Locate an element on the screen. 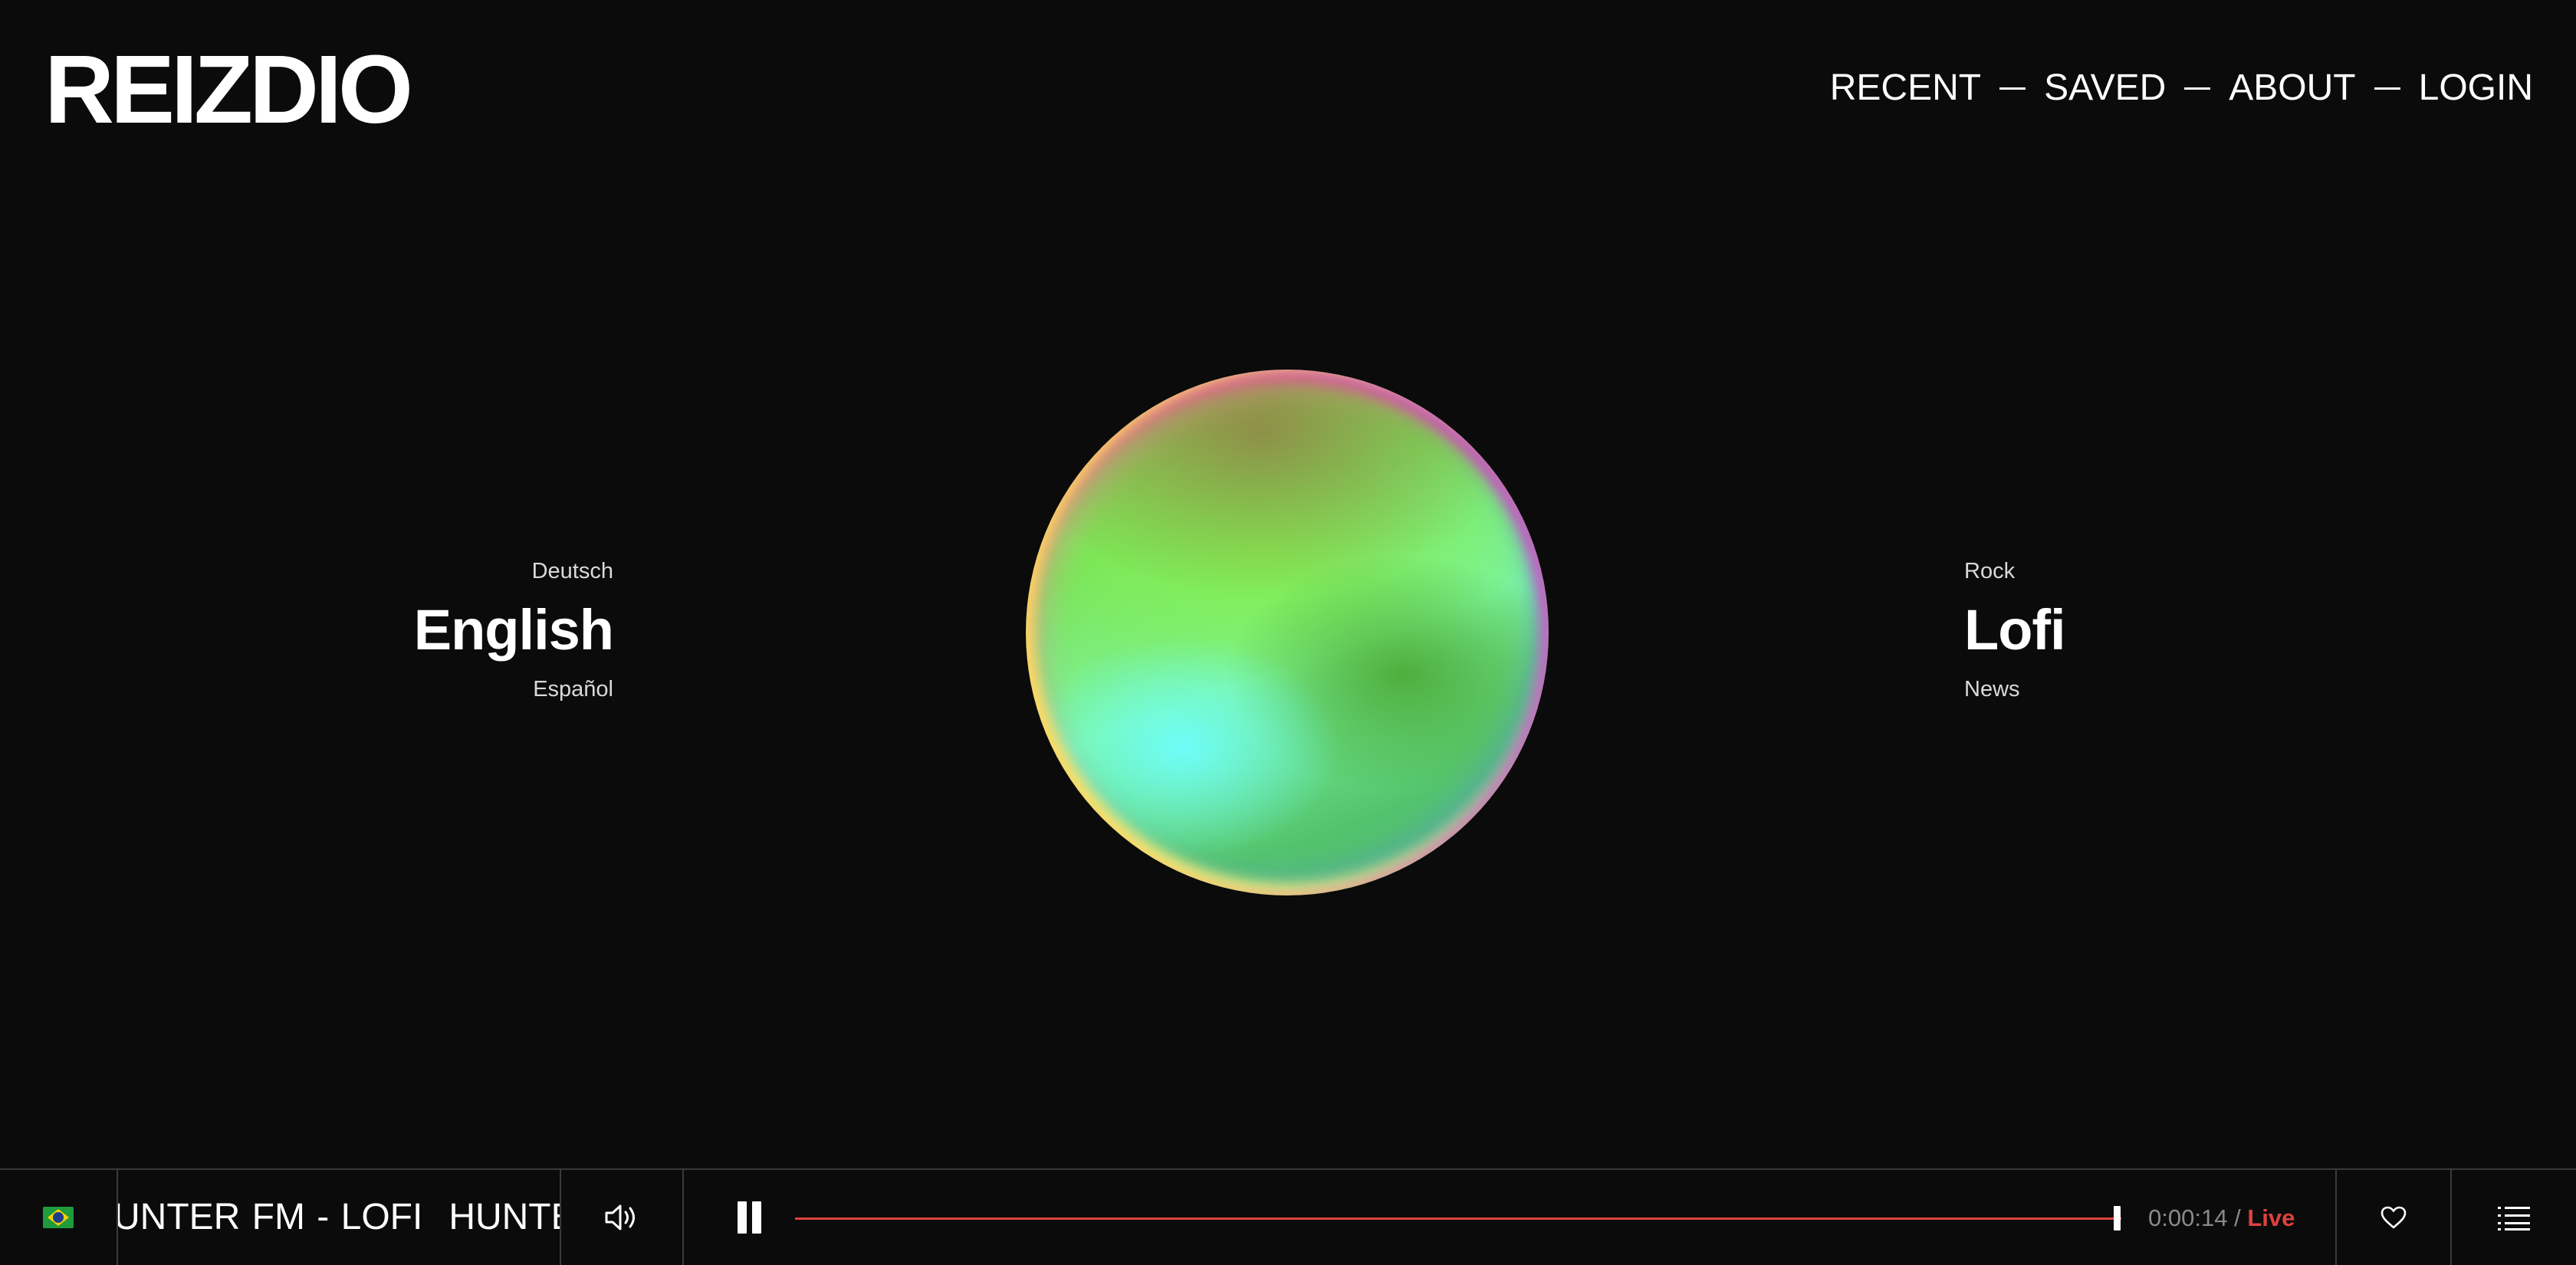 This screenshot has width=2576, height=1265. progress-track is located at coordinates (1458, 1218).